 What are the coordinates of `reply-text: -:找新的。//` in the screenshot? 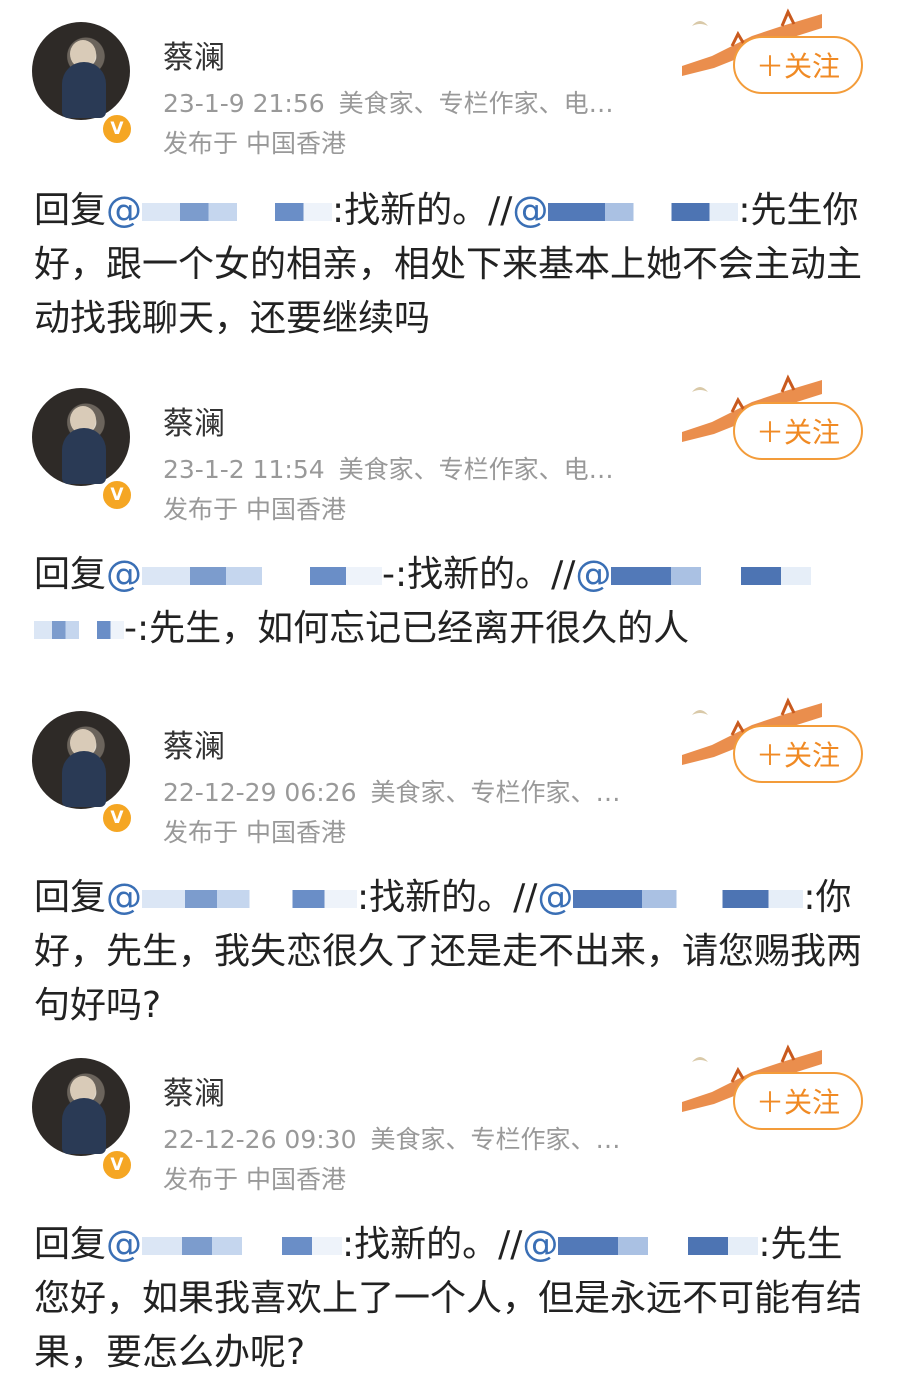 It's located at (479, 574).